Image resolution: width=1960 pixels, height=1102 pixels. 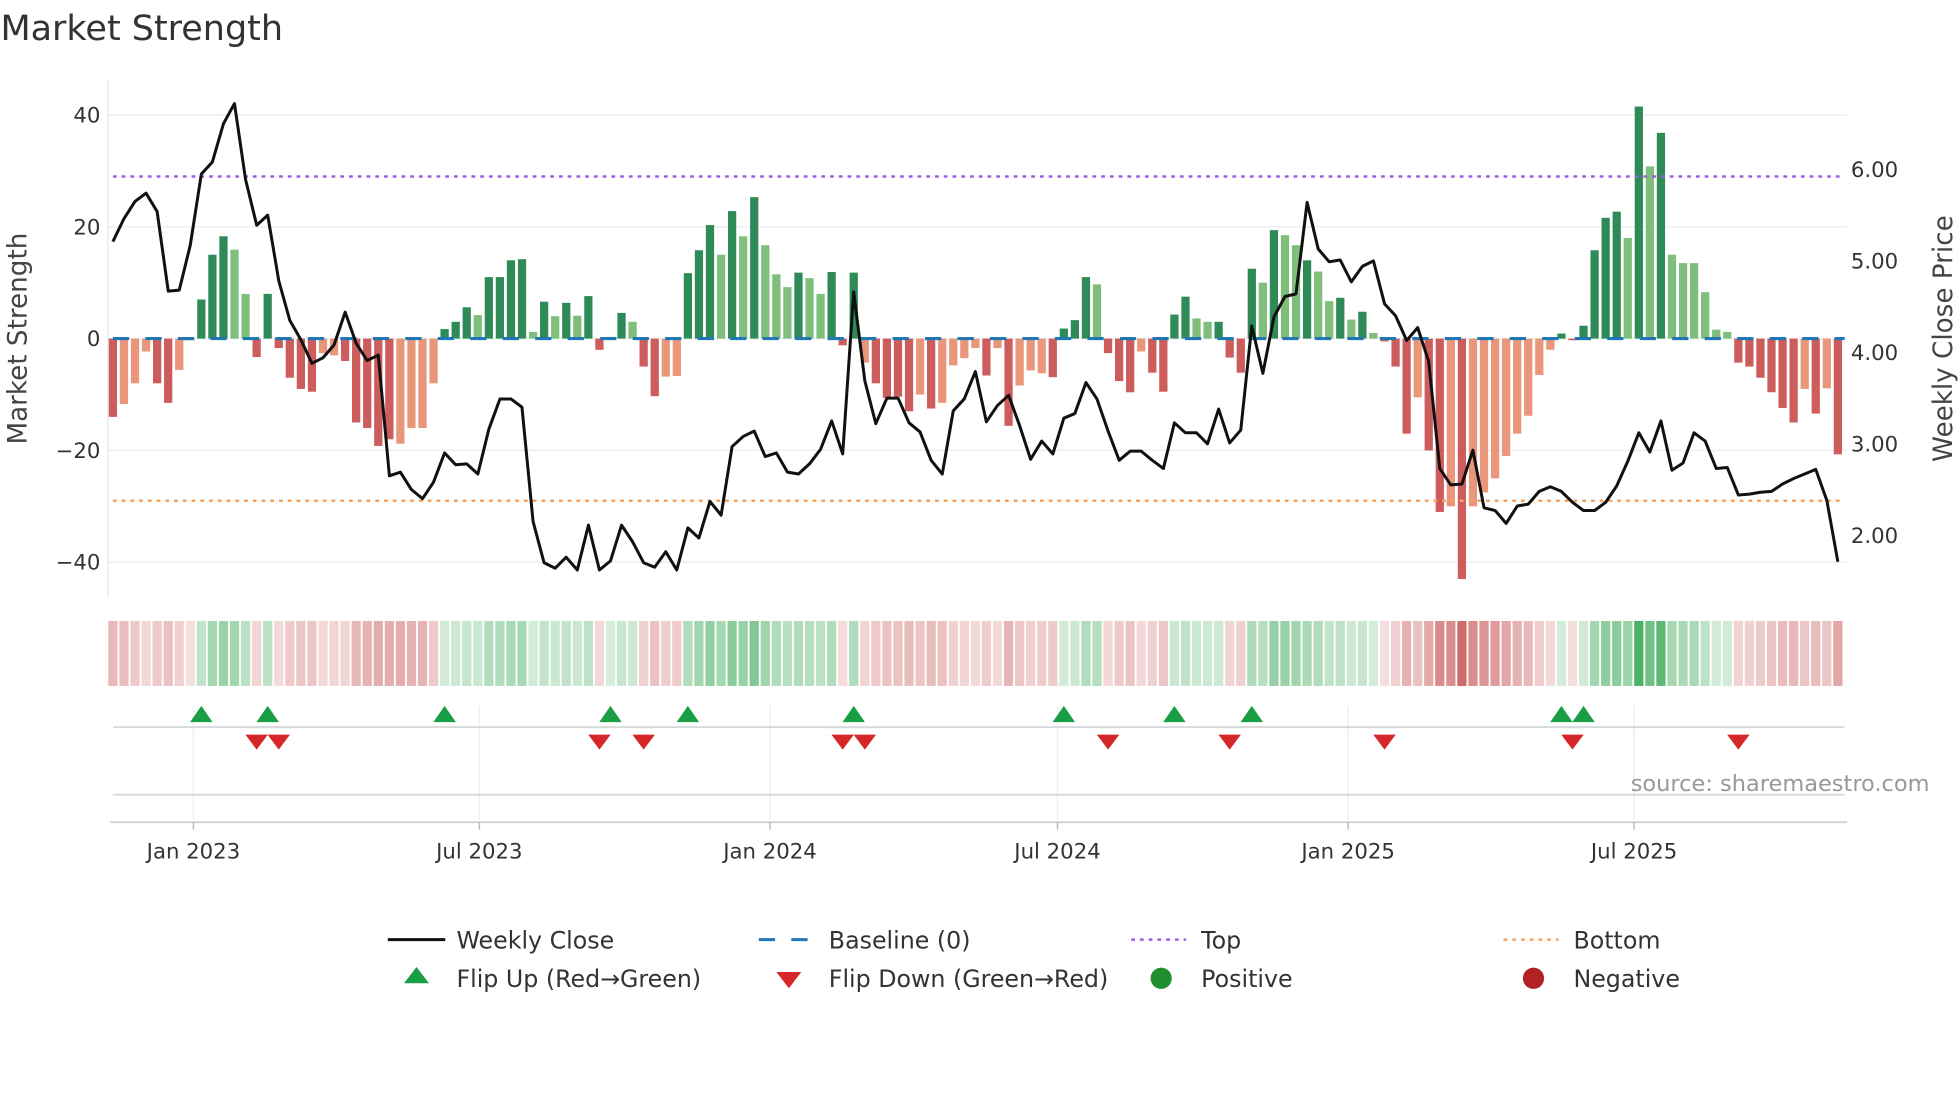 What do you see at coordinates (975, 653) in the screenshot?
I see `strength-heatmap-strip` at bounding box center [975, 653].